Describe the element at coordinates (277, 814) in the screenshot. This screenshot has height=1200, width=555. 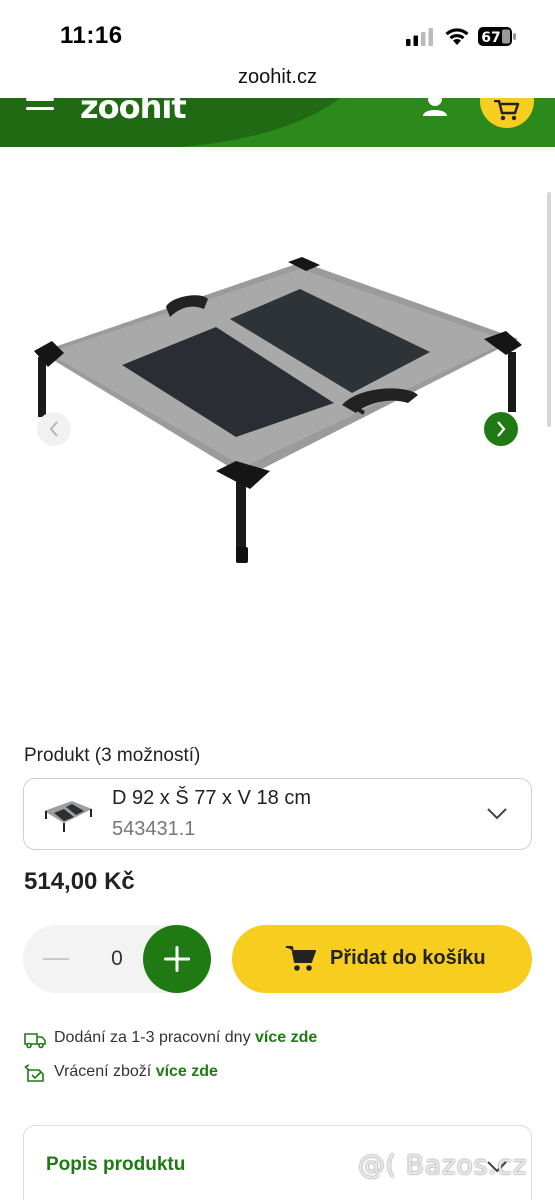
I see `variant-dropdown: D 92 x Š 77 x V 18 cm 543431.1` at that location.